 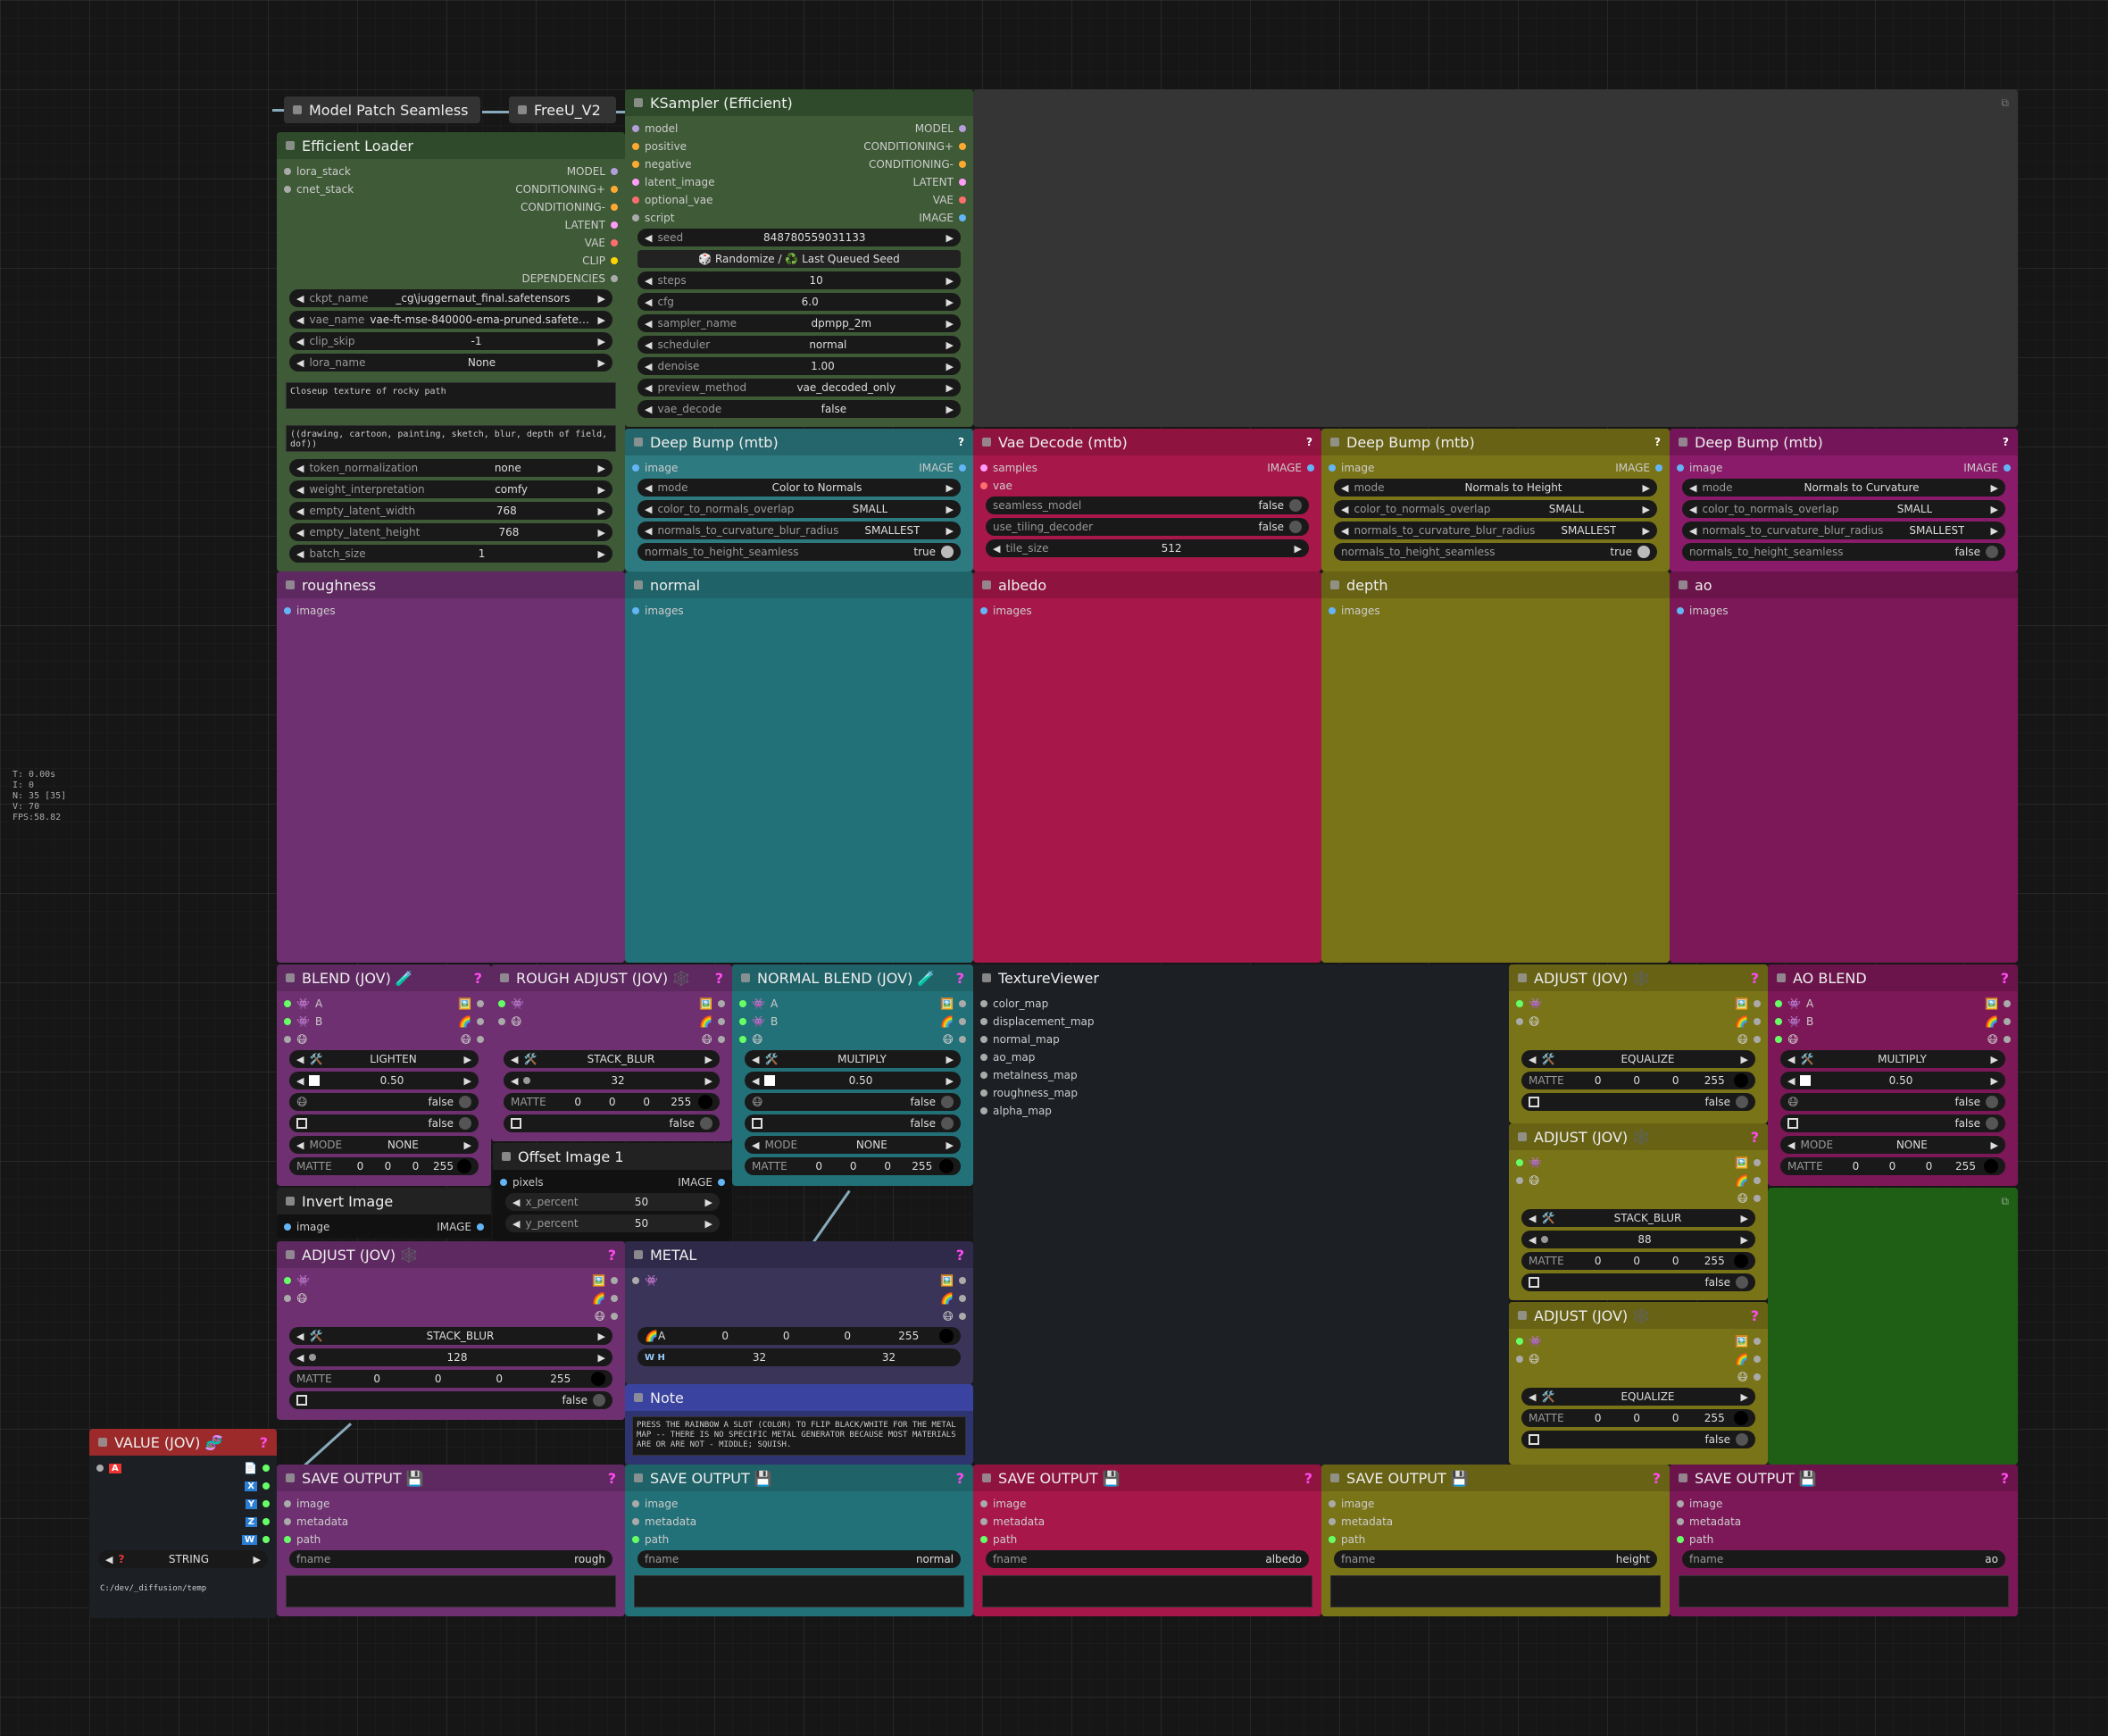 What do you see at coordinates (950, 200) in the screenshot?
I see `output-vae: VAE` at bounding box center [950, 200].